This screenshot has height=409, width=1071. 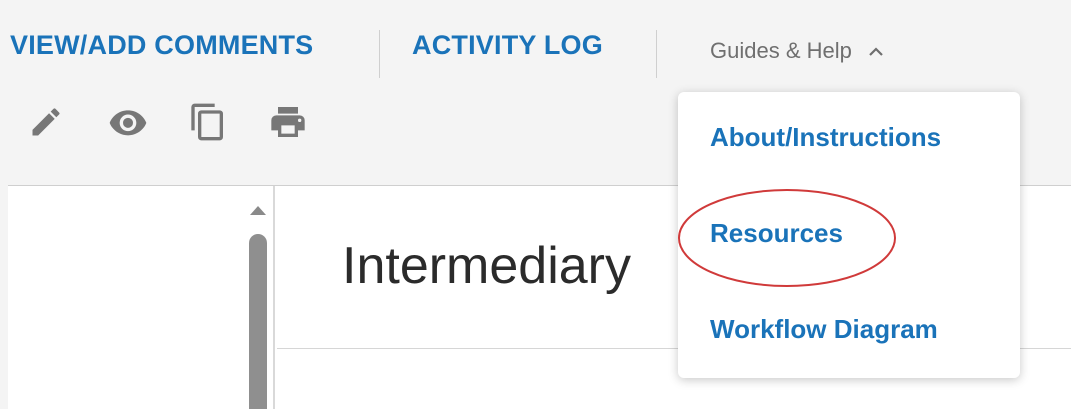 I want to click on menu-item-about-instructions: About/Instructions, so click(x=825, y=137).